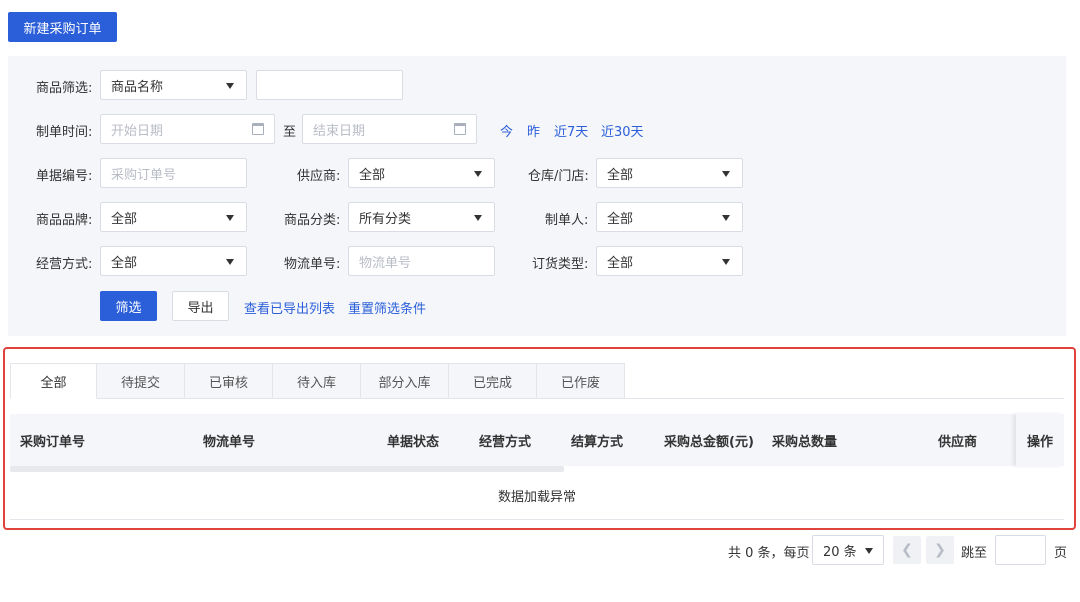 The width and height of the screenshot is (1080, 602). I want to click on tab-approved: 已审核, so click(229, 381).